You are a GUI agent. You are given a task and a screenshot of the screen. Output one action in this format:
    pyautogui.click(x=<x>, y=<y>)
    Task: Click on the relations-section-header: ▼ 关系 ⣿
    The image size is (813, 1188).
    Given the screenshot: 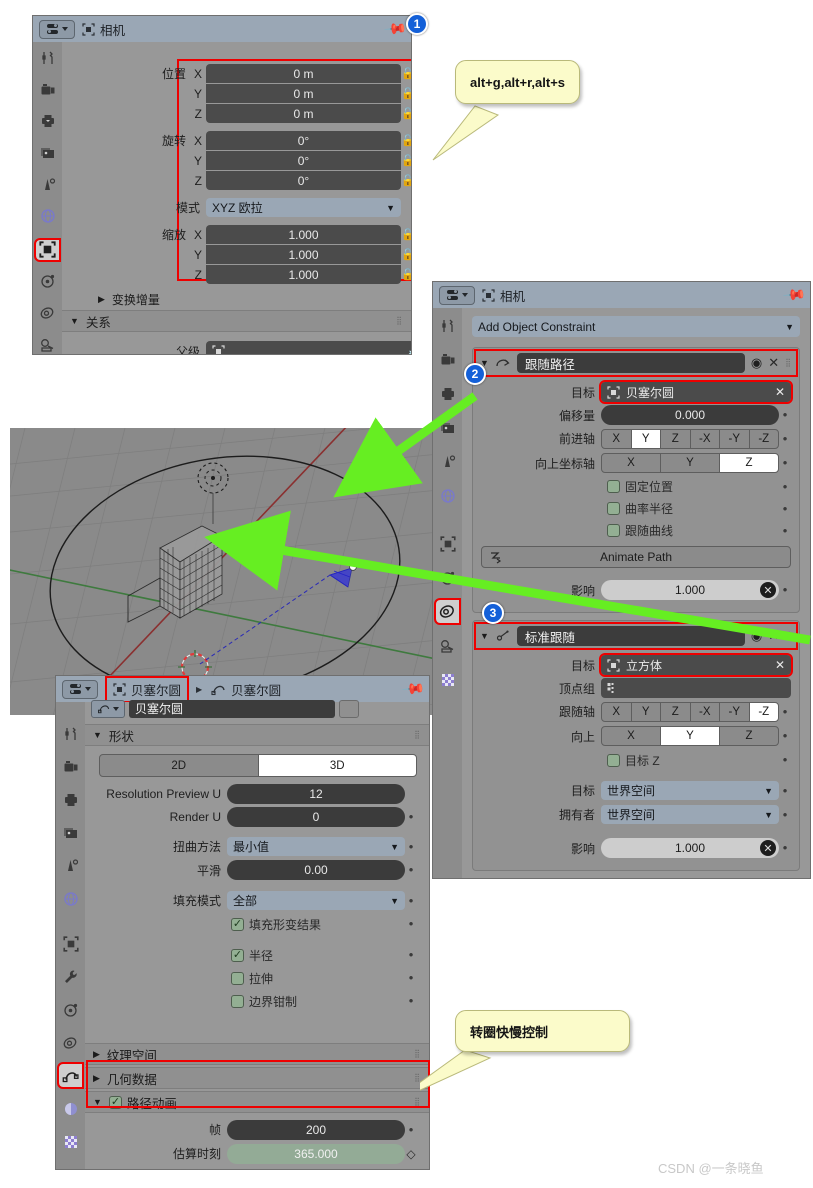 What is the action you would take?
    pyautogui.click(x=236, y=321)
    